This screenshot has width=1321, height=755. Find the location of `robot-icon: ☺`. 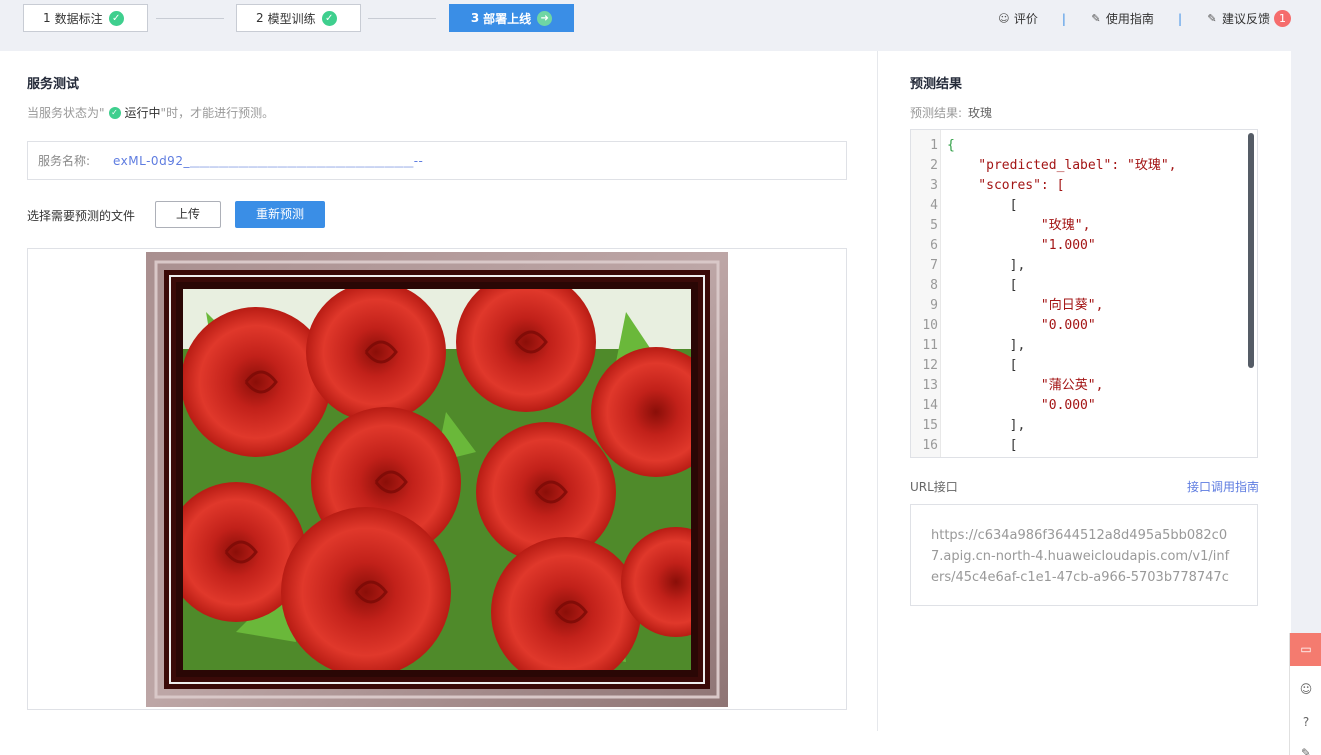

robot-icon: ☺ is located at coordinates (1305, 689).